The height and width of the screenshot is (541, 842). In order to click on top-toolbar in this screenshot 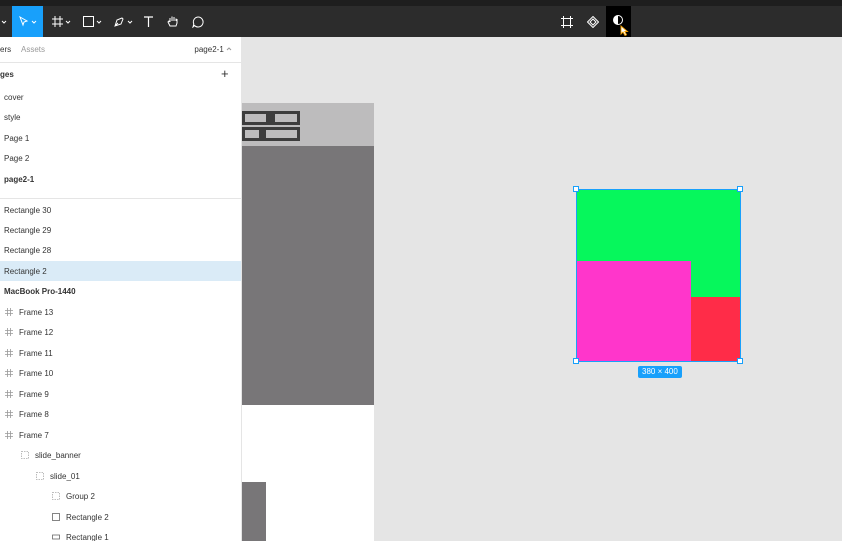, I will do `click(421, 18)`.